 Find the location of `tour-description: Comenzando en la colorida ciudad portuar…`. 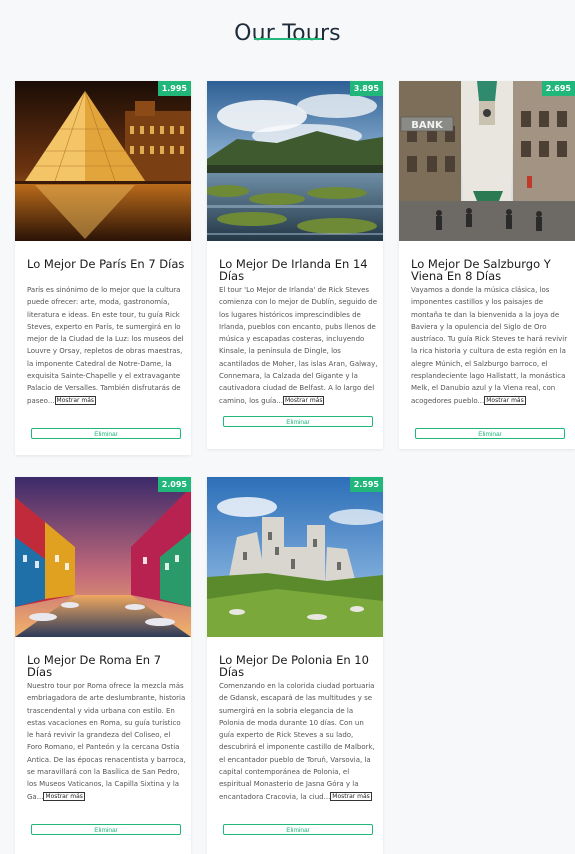

tour-description: Comenzando en la colorida ciudad portuar… is located at coordinates (299, 741).